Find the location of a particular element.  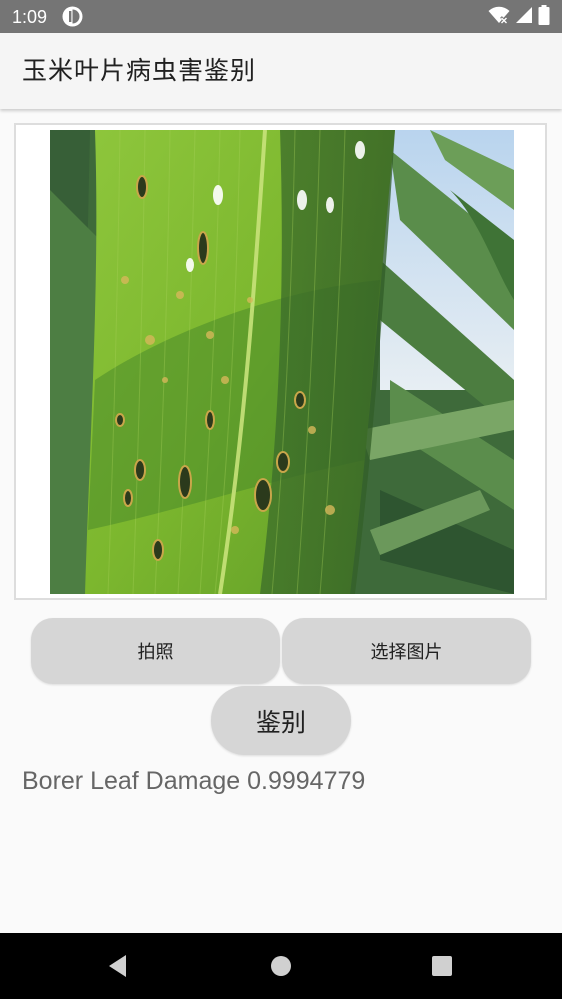

status-time: 1:09 is located at coordinates (30, 17).